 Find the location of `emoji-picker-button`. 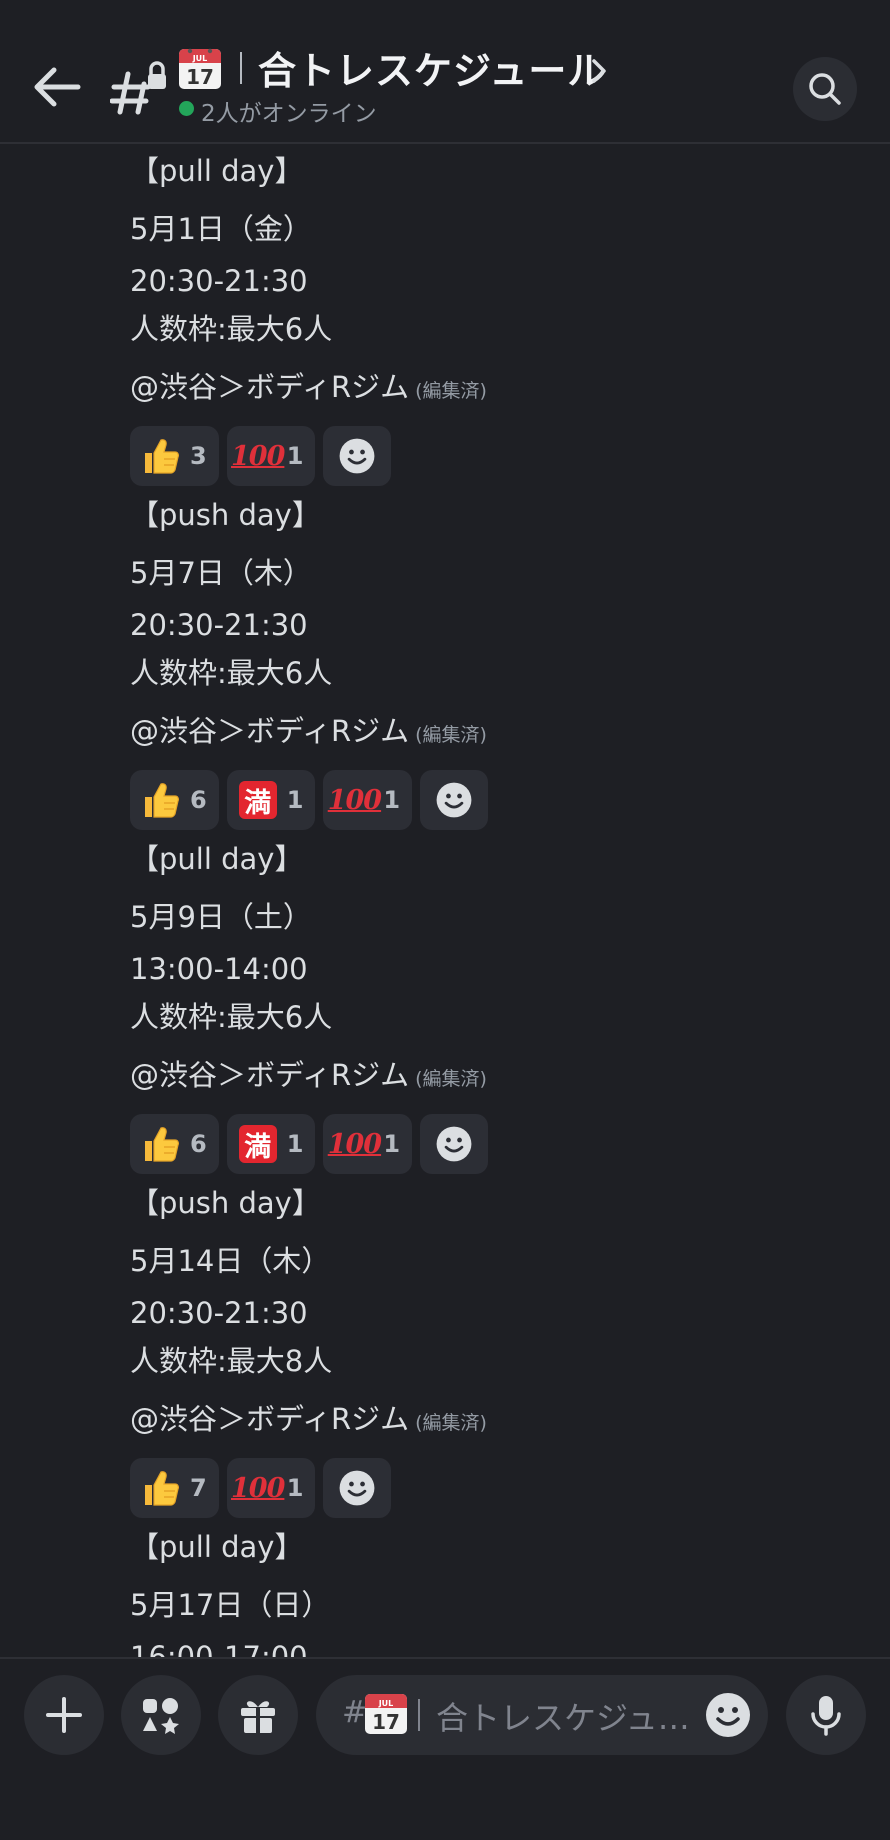

emoji-picker-button is located at coordinates (728, 1715).